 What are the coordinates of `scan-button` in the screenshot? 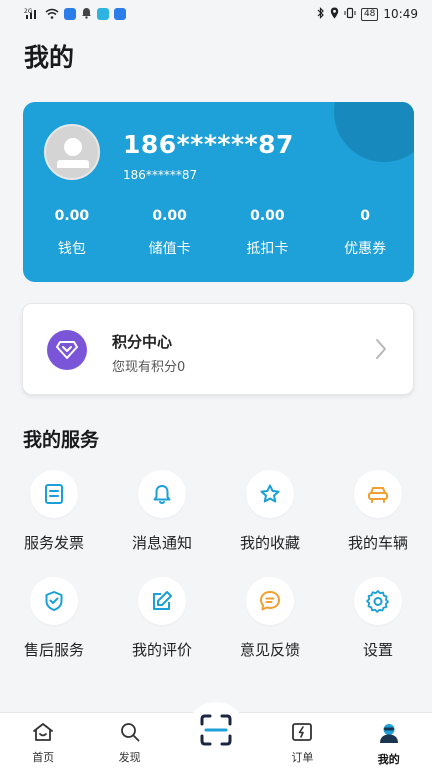 It's located at (216, 732).